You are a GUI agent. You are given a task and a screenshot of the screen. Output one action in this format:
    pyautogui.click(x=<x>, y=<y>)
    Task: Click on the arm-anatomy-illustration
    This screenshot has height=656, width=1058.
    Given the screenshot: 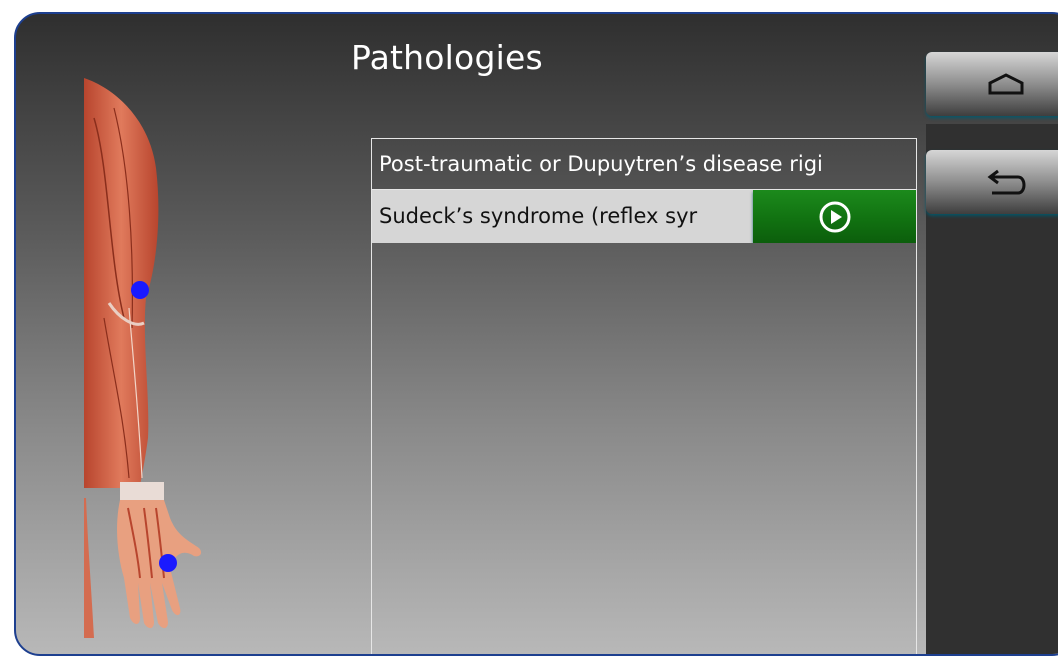 What is the action you would take?
    pyautogui.click(x=143, y=358)
    